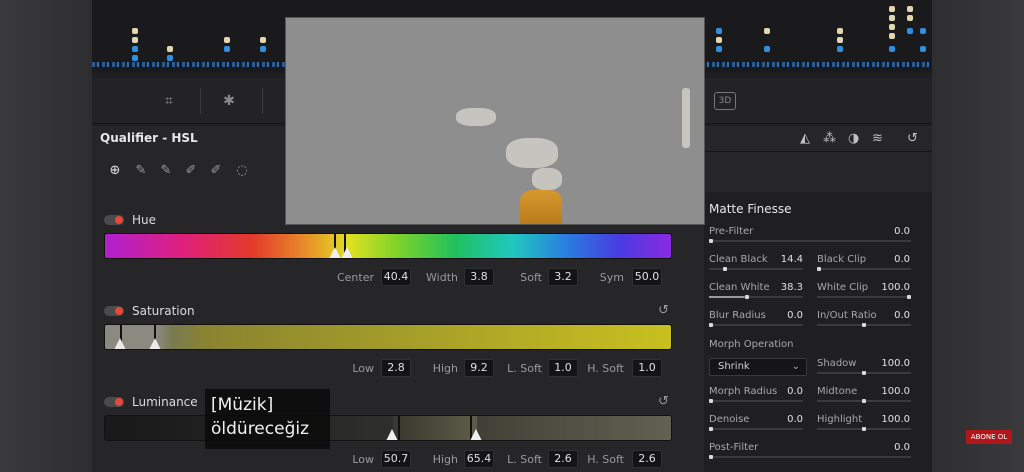 Image resolution: width=1024 pixels, height=472 pixels. I want to click on blur-radius-value: 0.0, so click(788, 315).